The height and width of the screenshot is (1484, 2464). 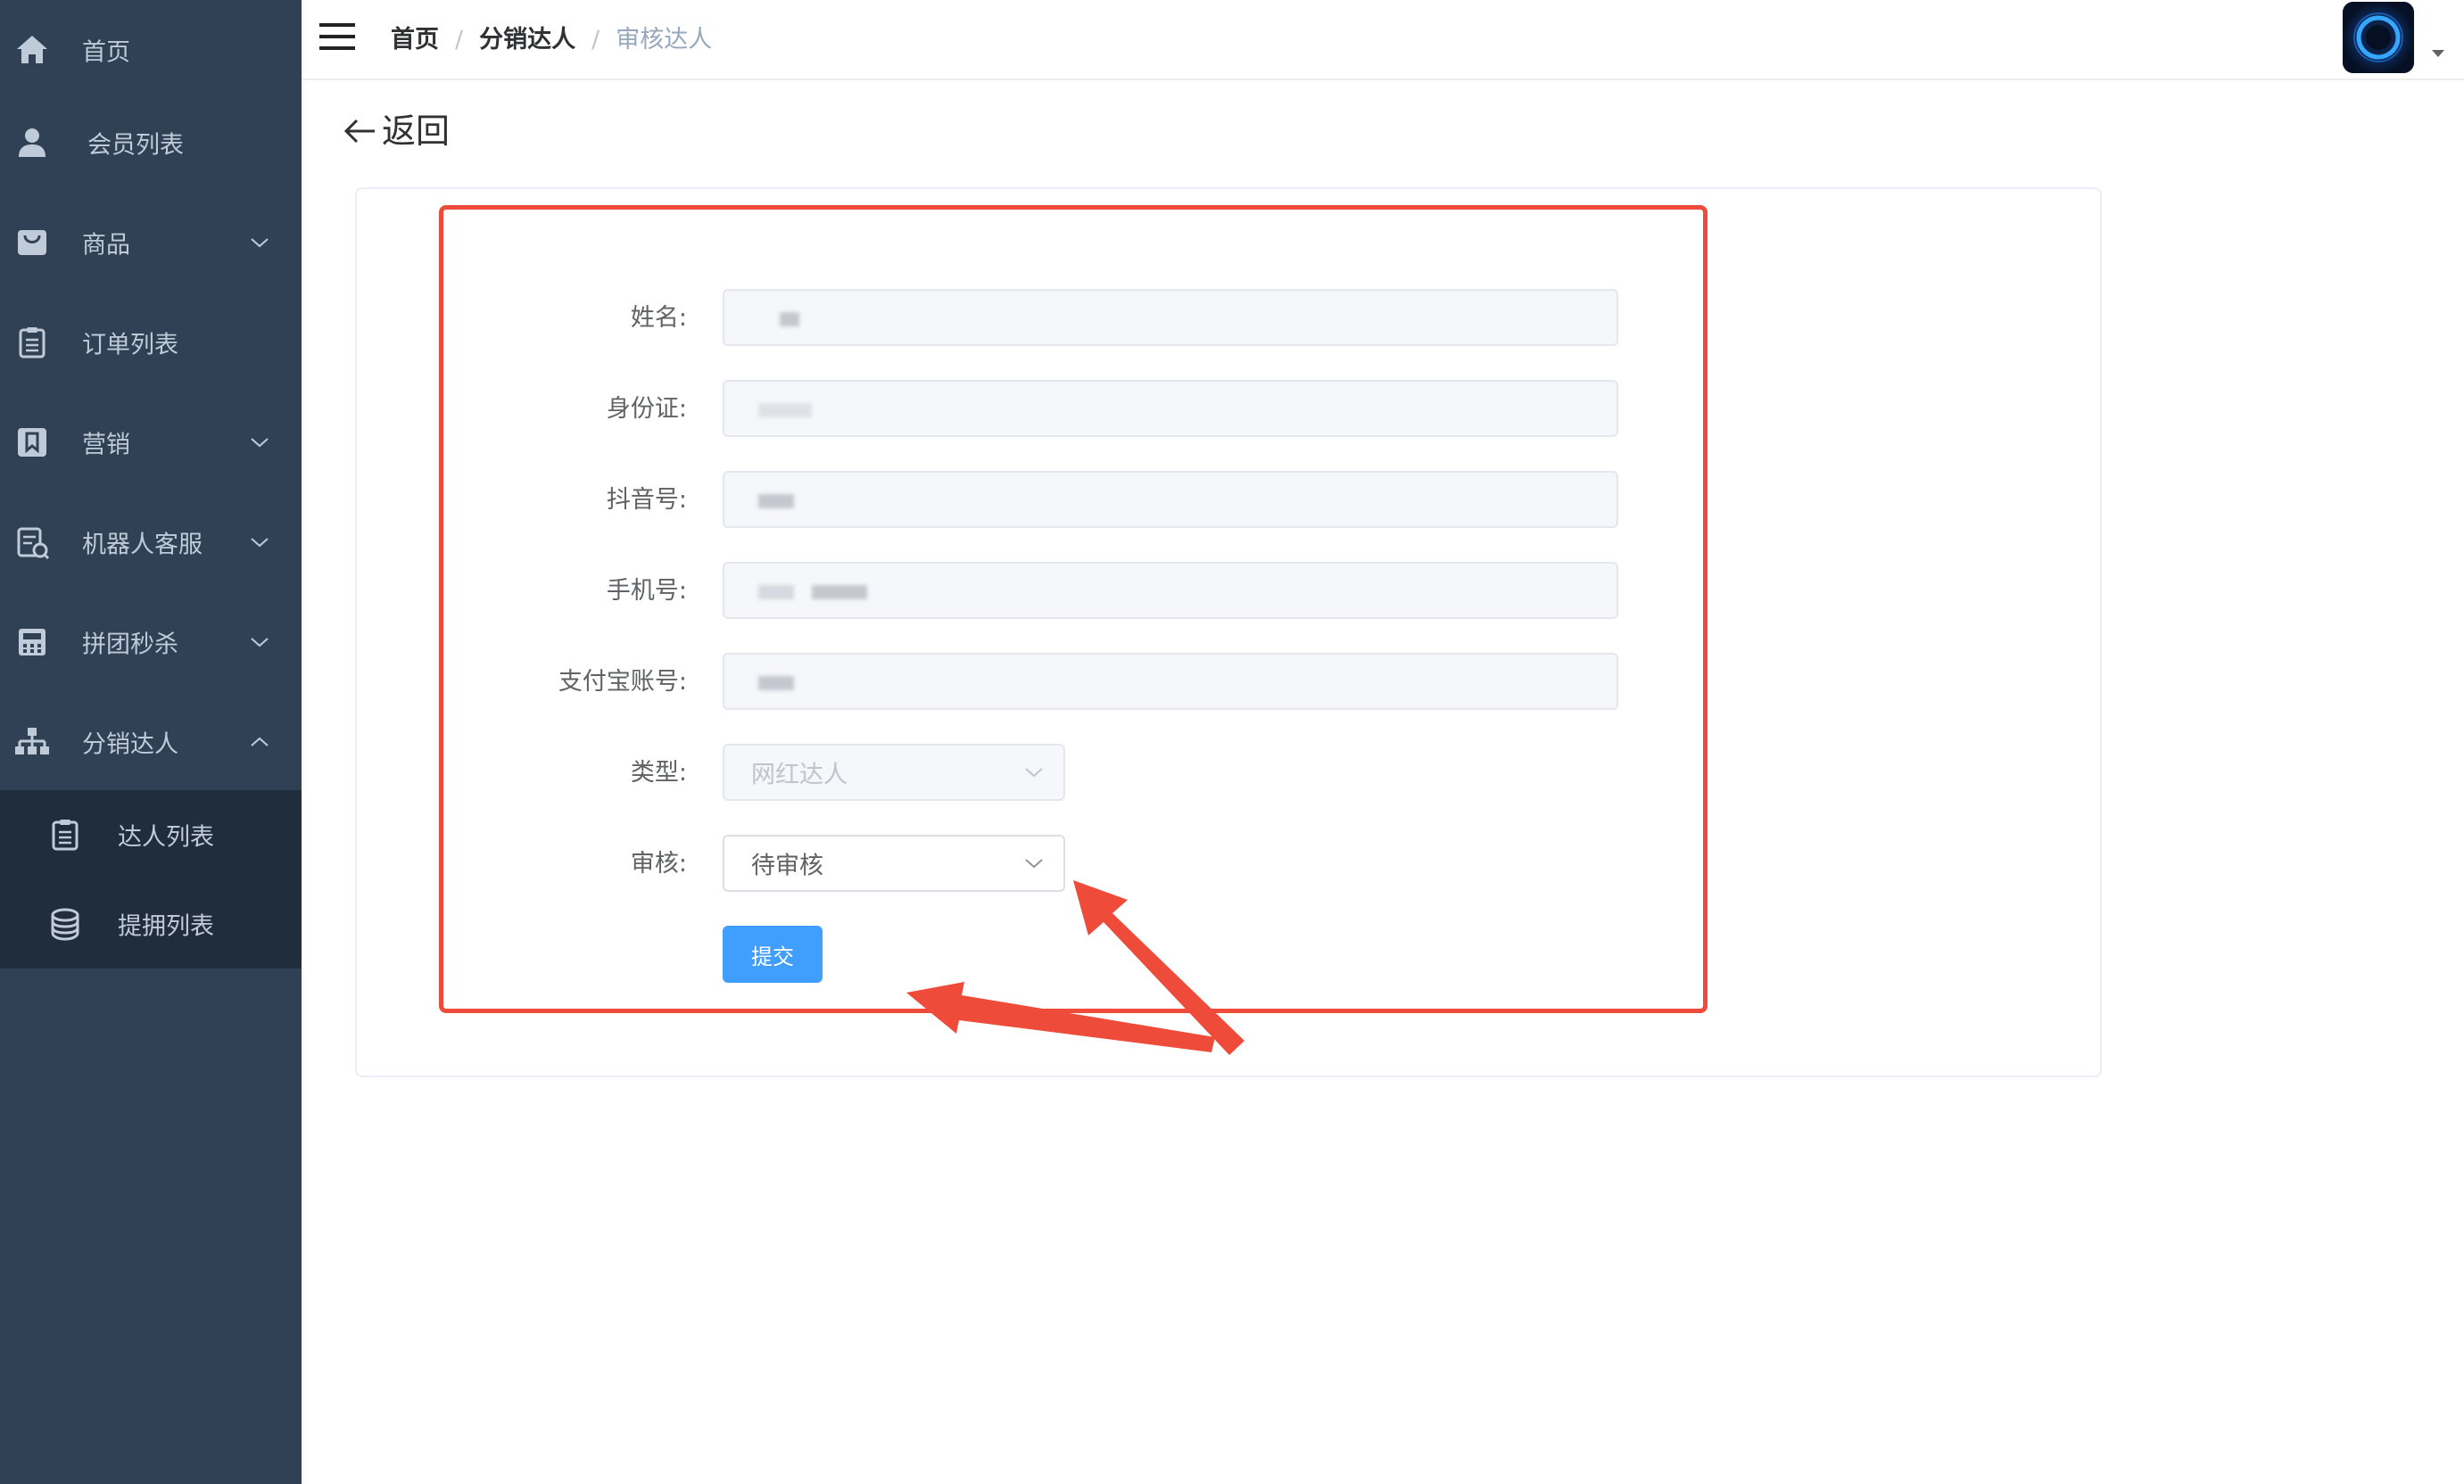 What do you see at coordinates (106, 445) in the screenshot?
I see `sidebar-item-label: 营销` at bounding box center [106, 445].